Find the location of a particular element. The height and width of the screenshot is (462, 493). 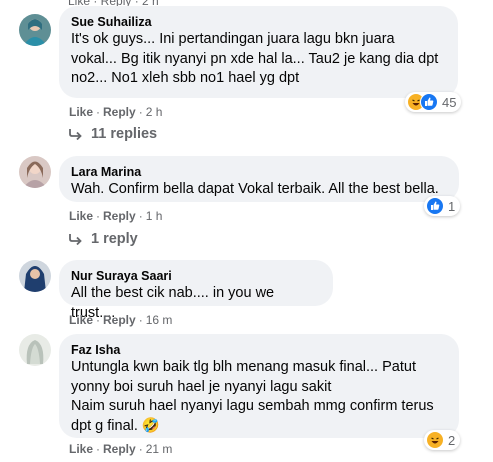

reaction-summary: 45 is located at coordinates (433, 102).